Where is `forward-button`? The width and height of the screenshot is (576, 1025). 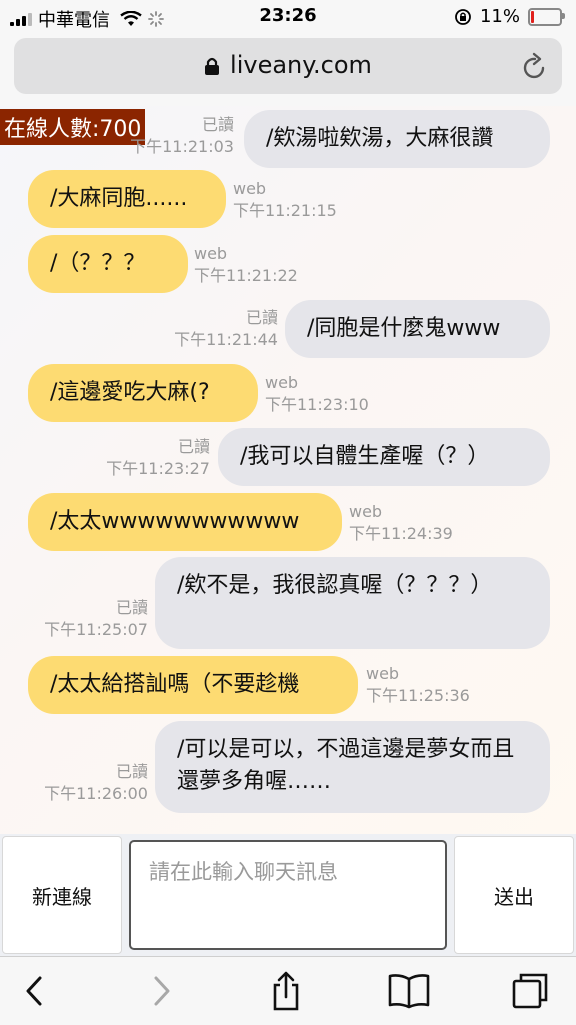 forward-button is located at coordinates (162, 991).